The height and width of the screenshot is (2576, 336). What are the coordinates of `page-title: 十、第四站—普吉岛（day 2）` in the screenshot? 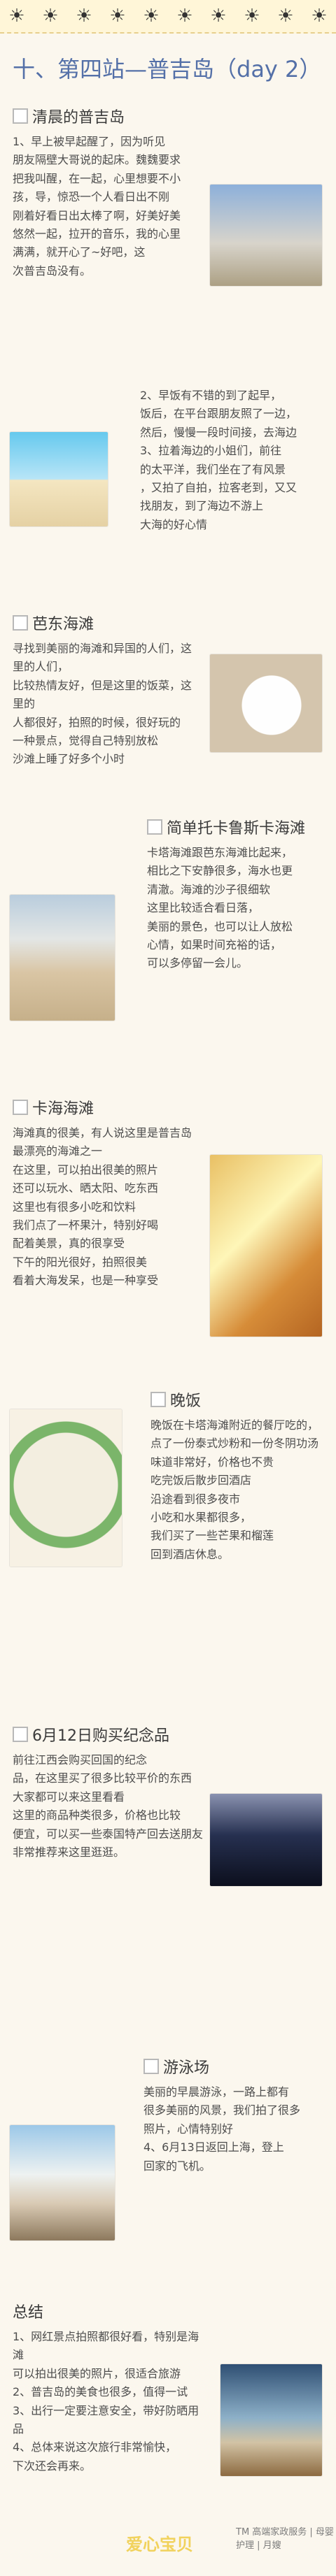 It's located at (167, 69).